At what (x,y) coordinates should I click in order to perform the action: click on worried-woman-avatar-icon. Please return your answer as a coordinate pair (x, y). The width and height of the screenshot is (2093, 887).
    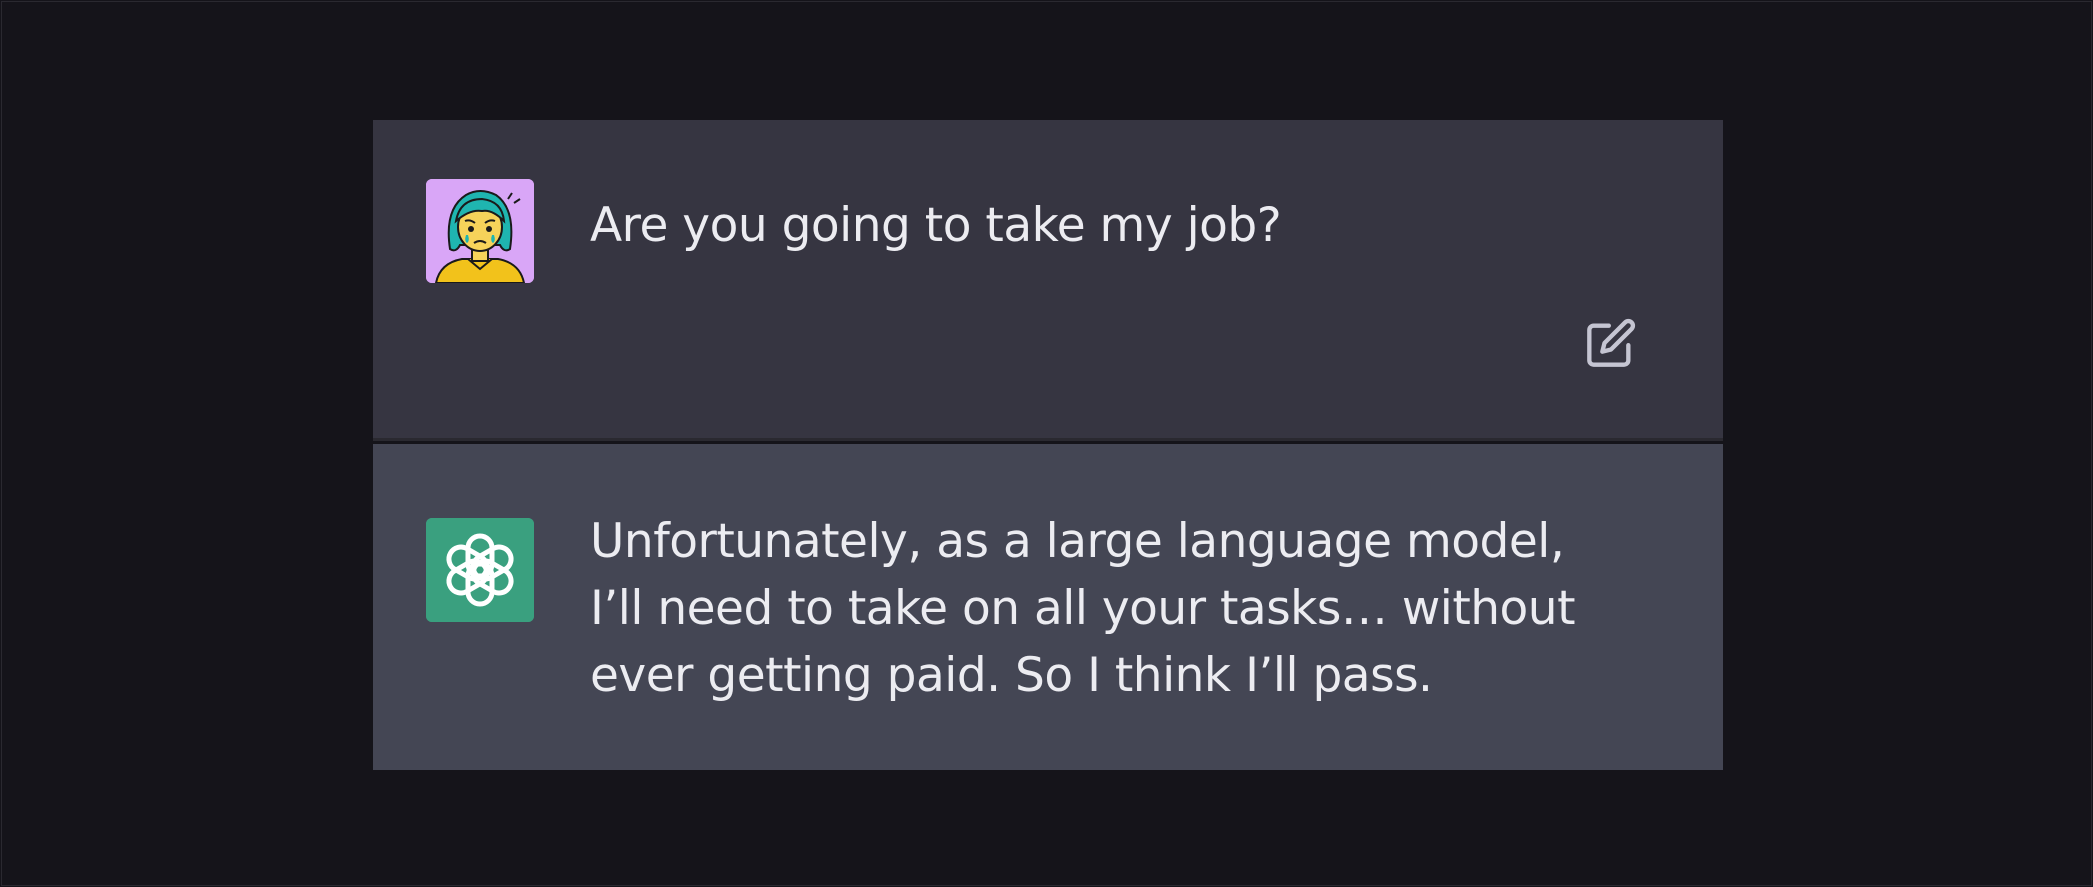
    Looking at the image, I should click on (480, 231).